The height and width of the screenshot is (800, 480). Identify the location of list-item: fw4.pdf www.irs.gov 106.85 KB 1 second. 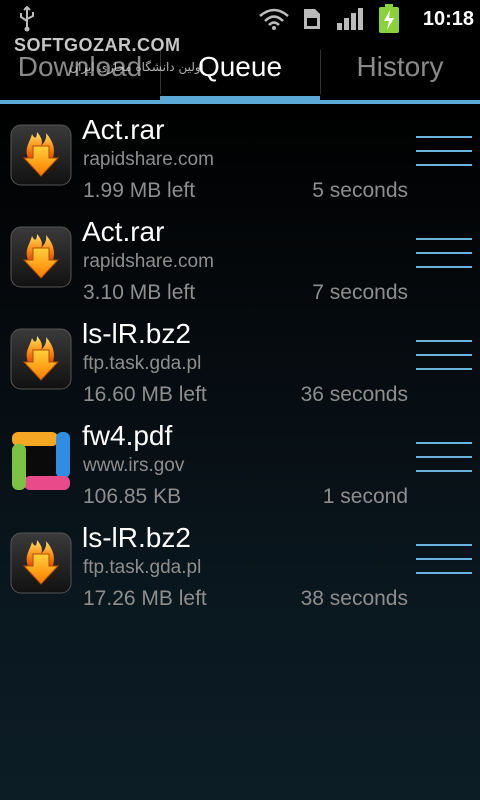
(240, 467).